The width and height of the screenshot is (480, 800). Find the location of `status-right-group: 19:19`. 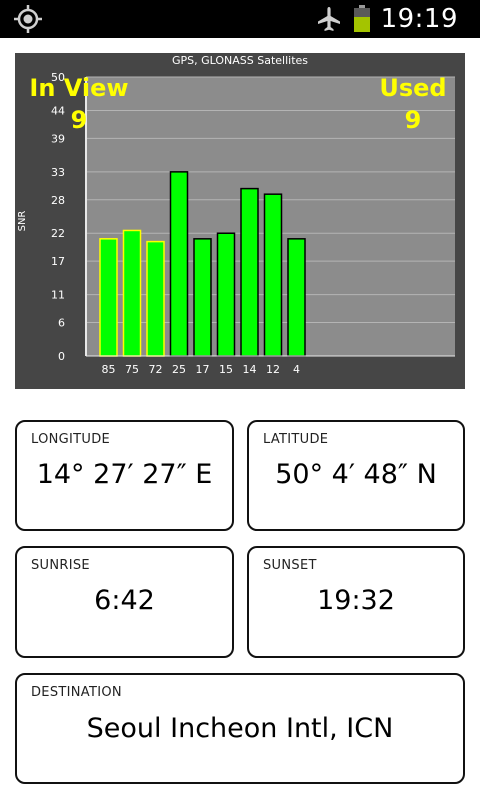

status-right-group: 19:19 is located at coordinates (386, 19).